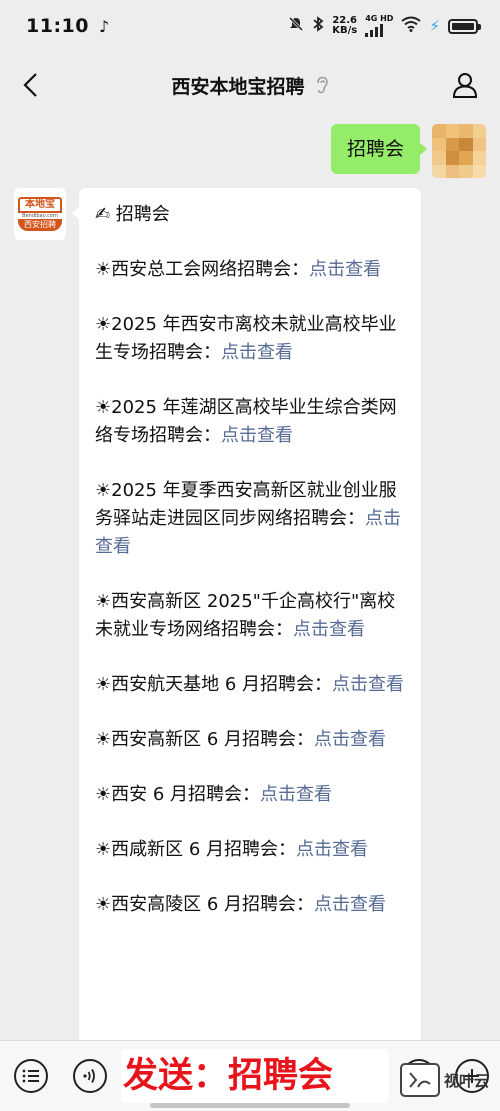 This screenshot has height=1111, width=500. I want to click on chat-header: 西安本地宝招聘, so click(250, 85).